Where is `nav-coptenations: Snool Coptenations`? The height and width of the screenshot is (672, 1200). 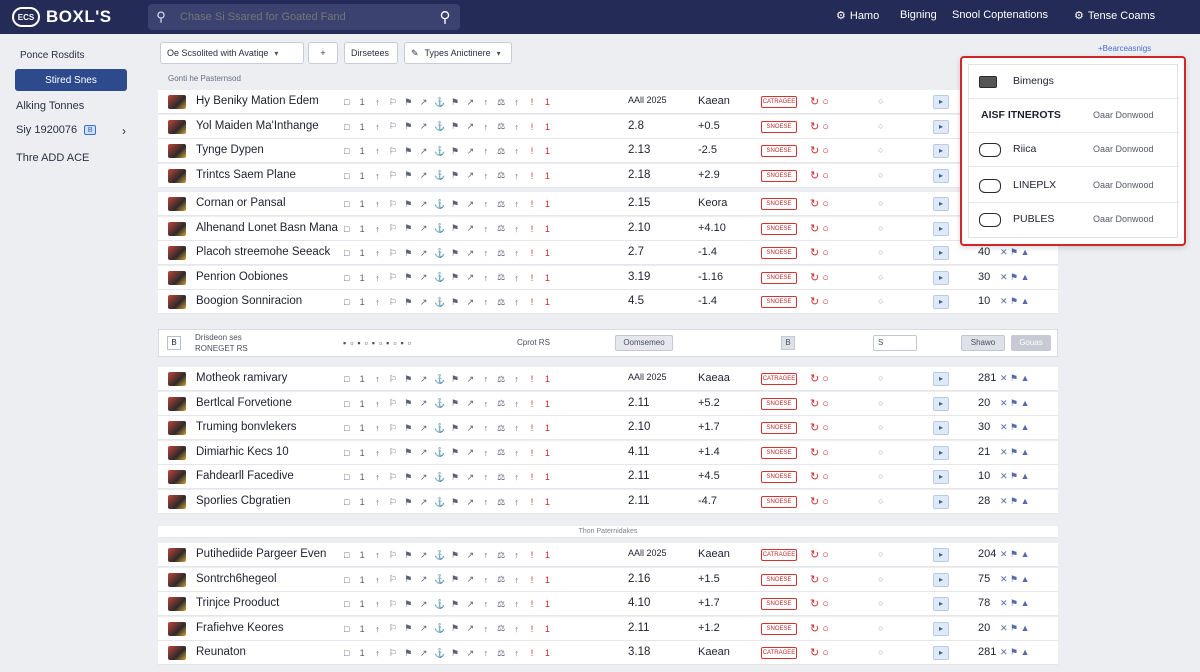 nav-coptenations: Snool Coptenations is located at coordinates (1000, 15).